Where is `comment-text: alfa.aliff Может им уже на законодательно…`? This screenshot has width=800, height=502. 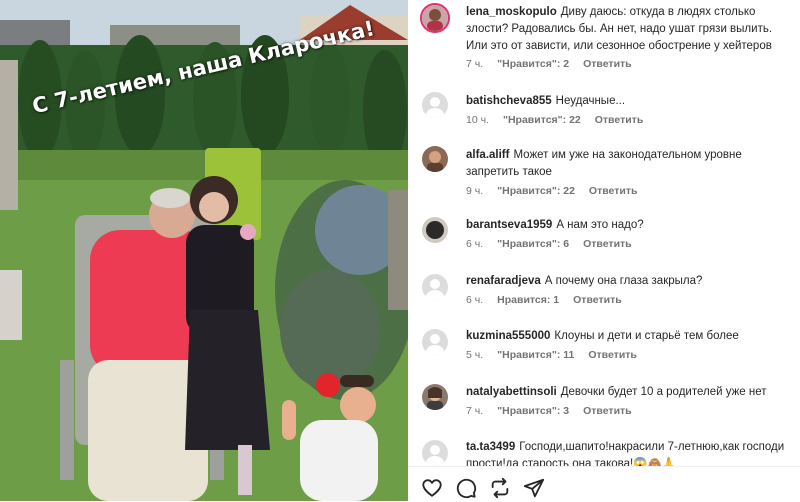 comment-text: alfa.aliff Может им уже на законодательно… is located at coordinates (631, 164).